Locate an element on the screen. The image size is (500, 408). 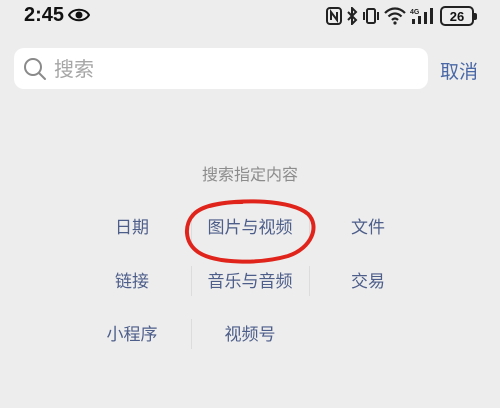
battery-level: 26 is located at coordinates (457, 16).